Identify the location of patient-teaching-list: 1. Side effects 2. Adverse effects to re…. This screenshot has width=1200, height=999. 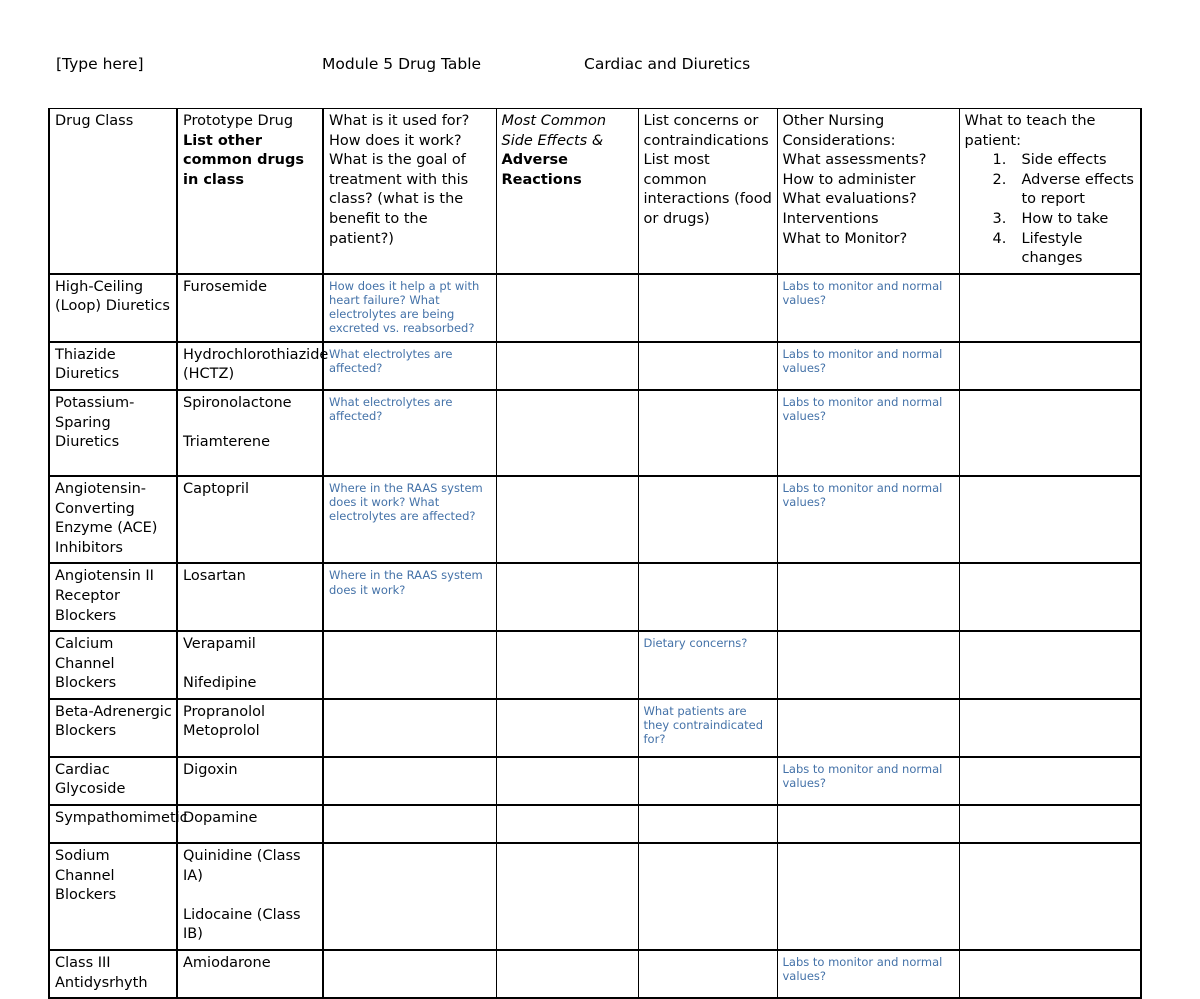
(1051, 210).